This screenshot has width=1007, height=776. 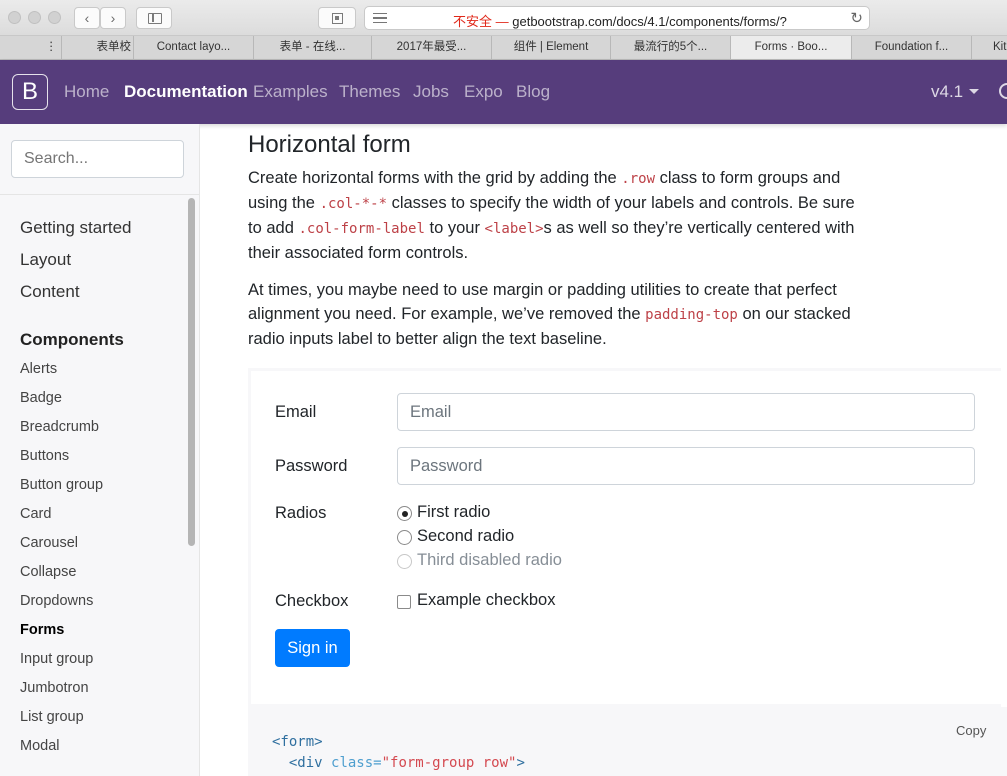 What do you see at coordinates (533, 92) in the screenshot?
I see `nav-link-blog: Blog` at bounding box center [533, 92].